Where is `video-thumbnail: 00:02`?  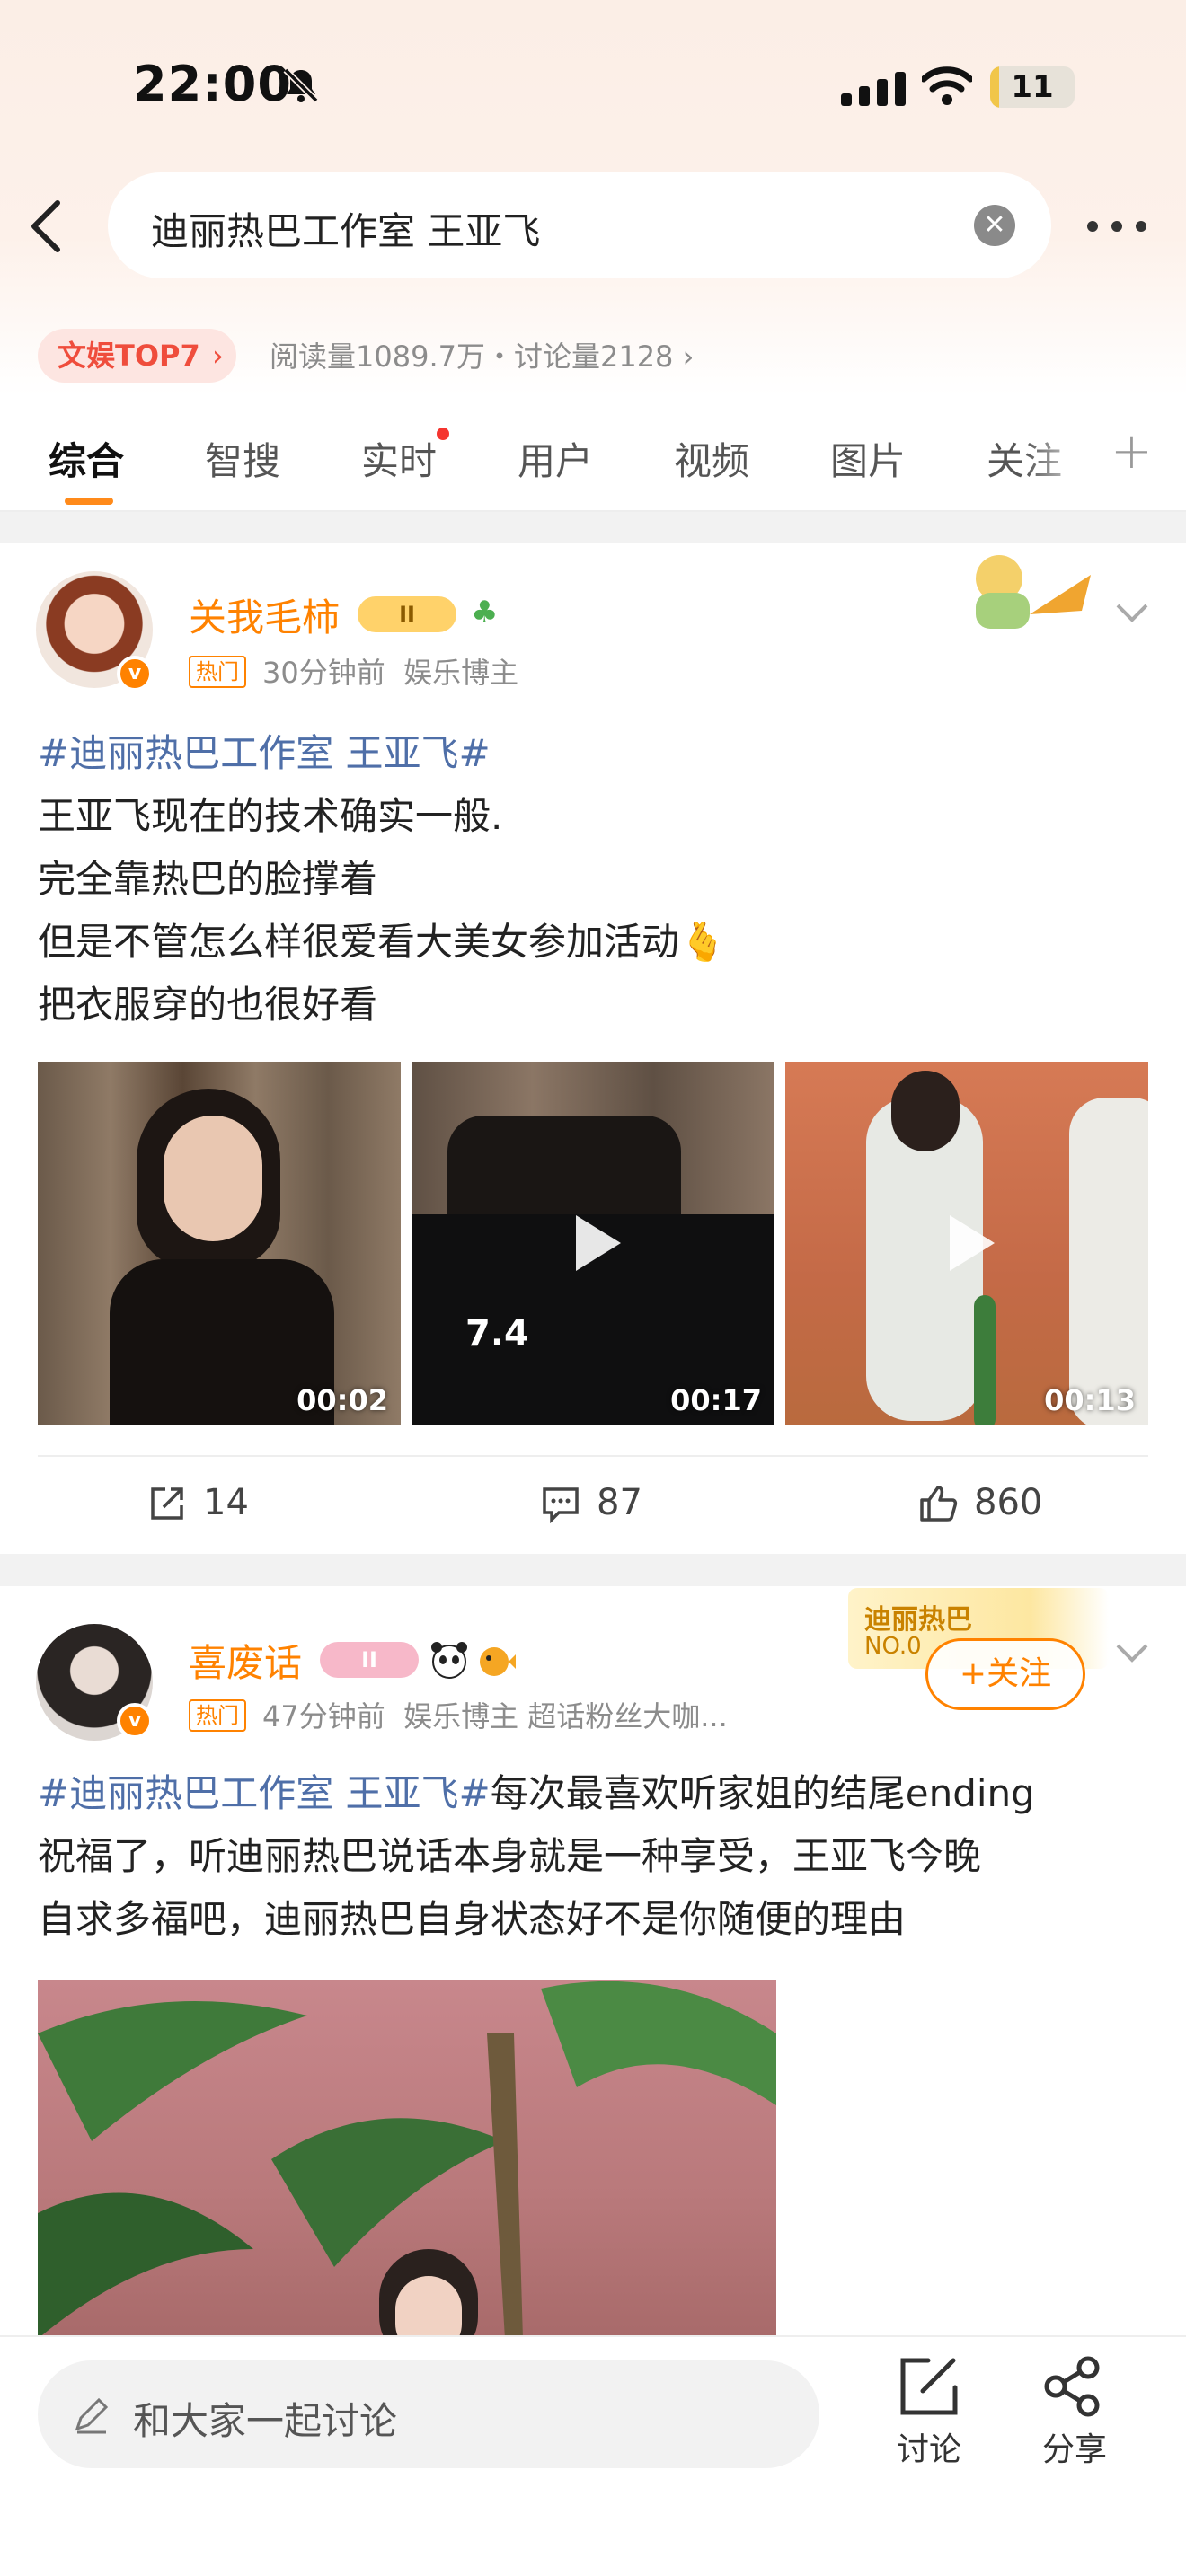
video-thumbnail: 00:02 is located at coordinates (219, 1243).